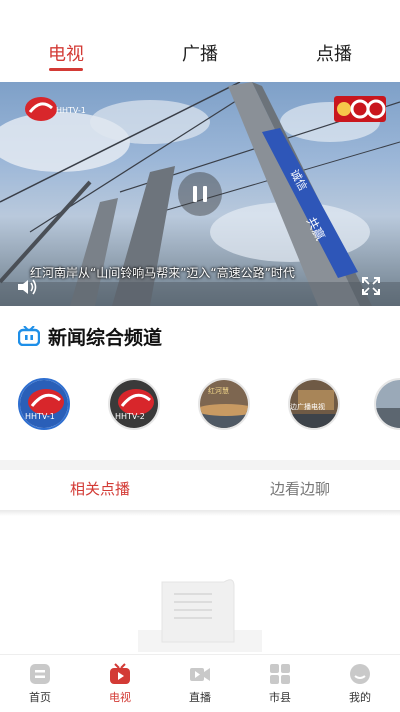 Image resolution: width=400 pixels, height=712 pixels. I want to click on tab-watch-and-chat: 边看边聊, so click(300, 488).